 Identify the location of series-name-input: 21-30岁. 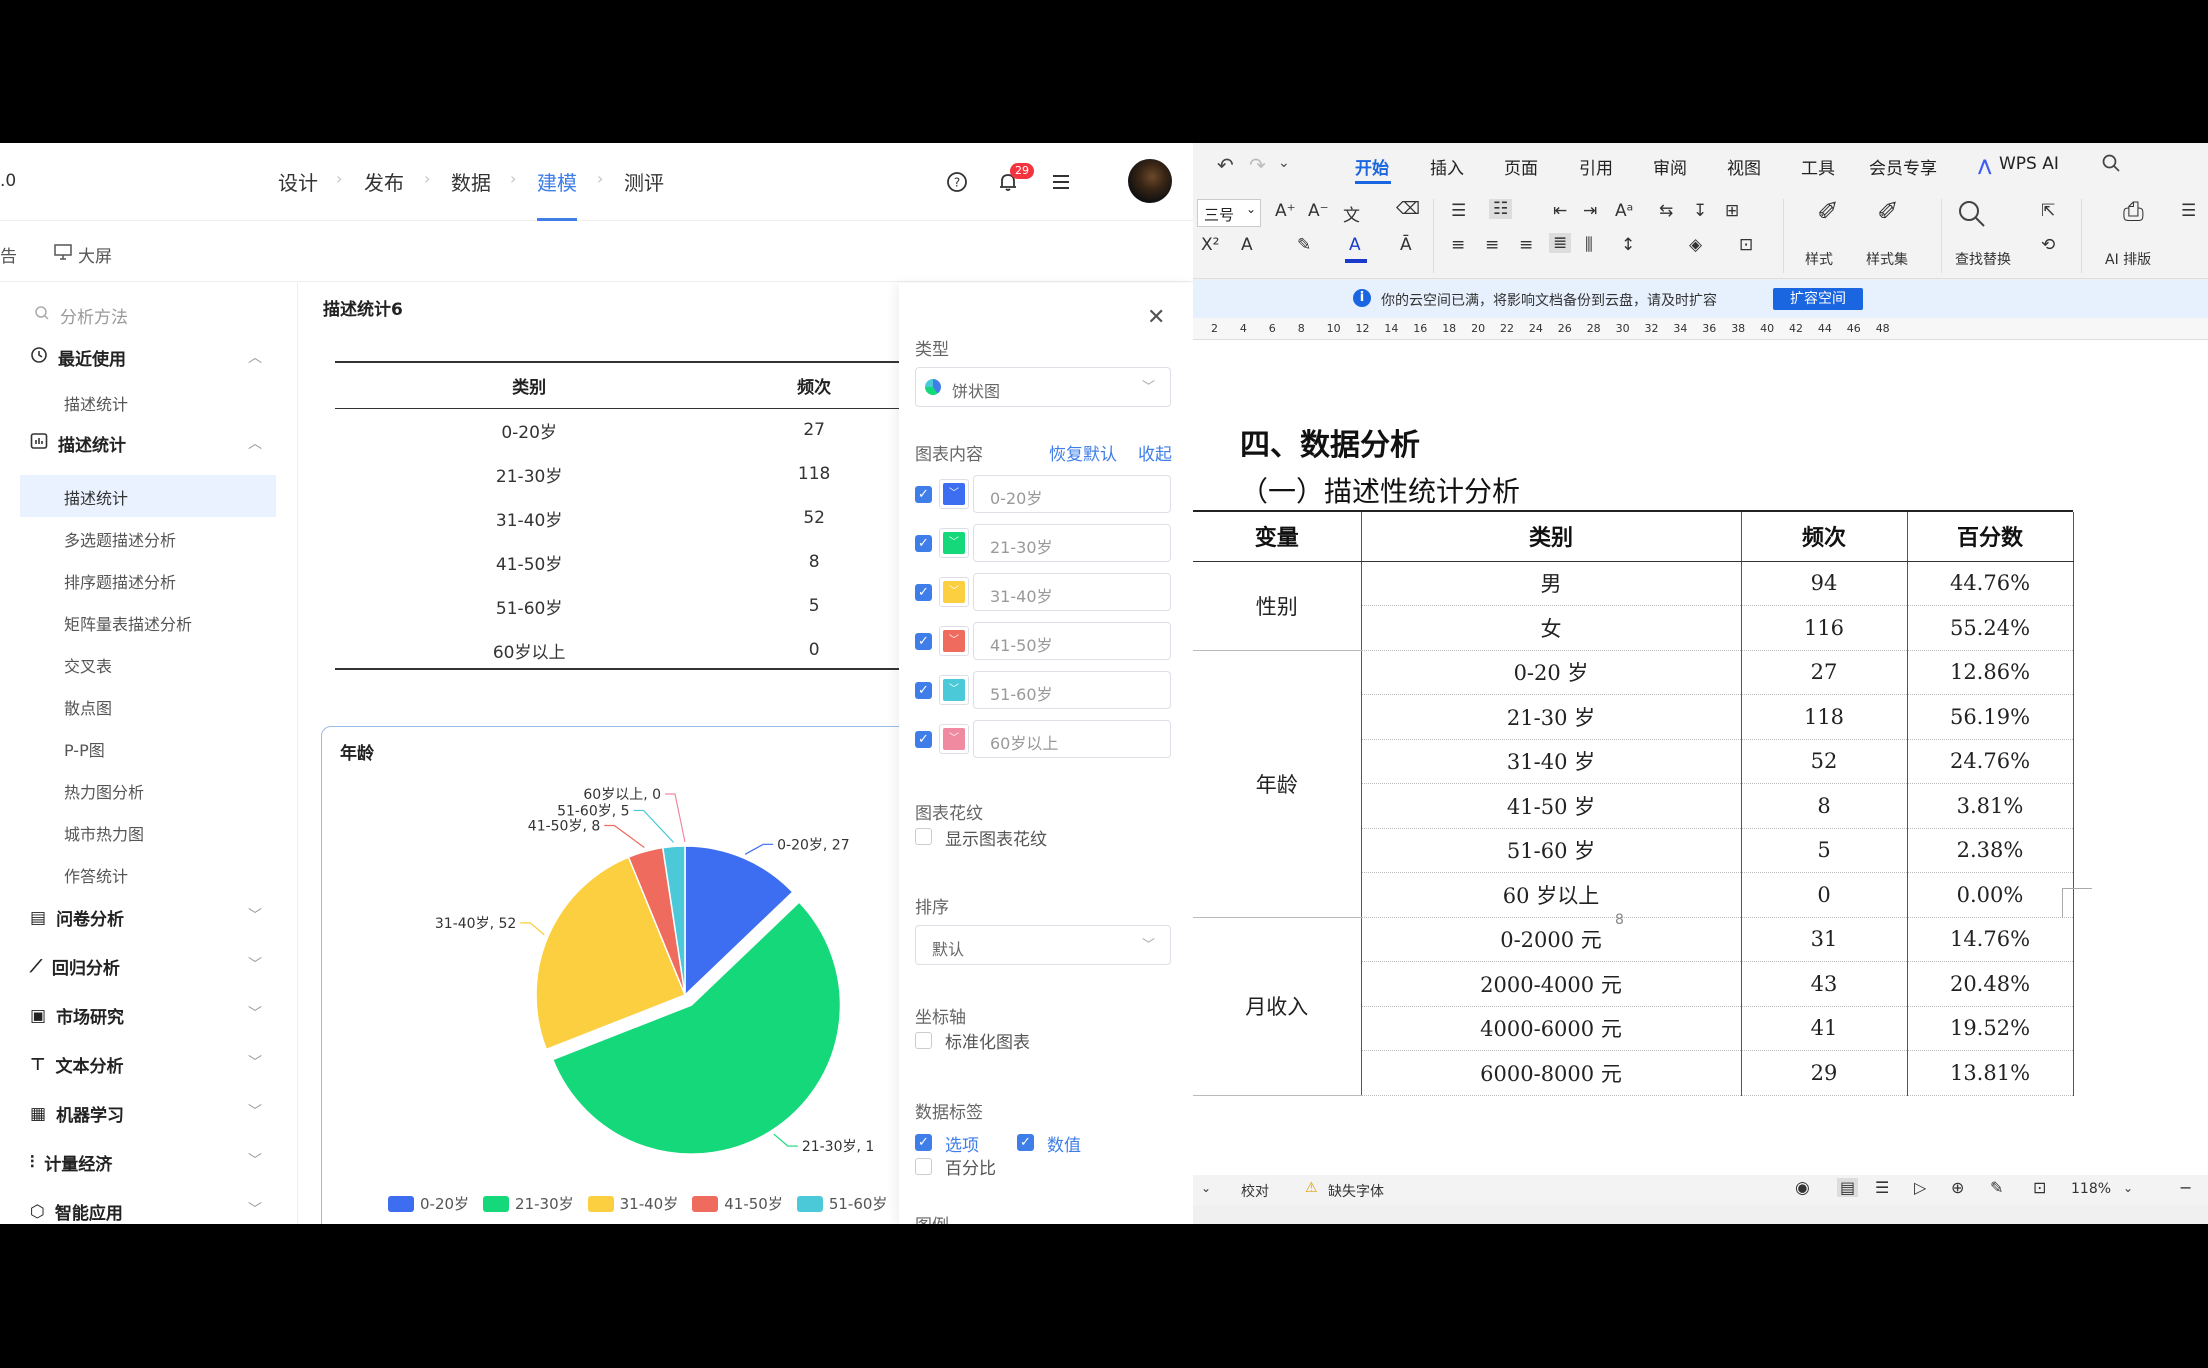
(1072, 543).